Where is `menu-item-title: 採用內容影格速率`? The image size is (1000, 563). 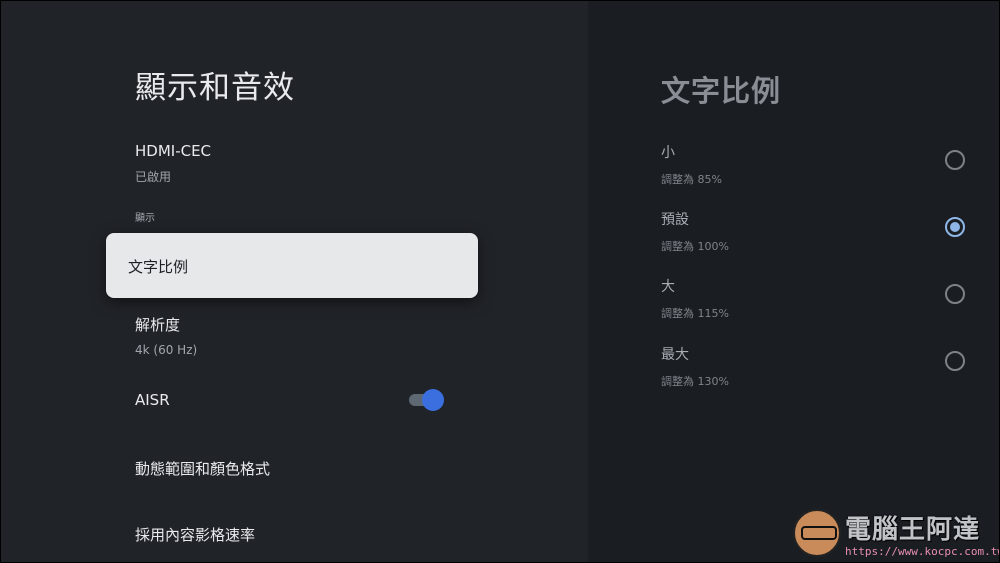
menu-item-title: 採用內容影格速率 is located at coordinates (195, 535).